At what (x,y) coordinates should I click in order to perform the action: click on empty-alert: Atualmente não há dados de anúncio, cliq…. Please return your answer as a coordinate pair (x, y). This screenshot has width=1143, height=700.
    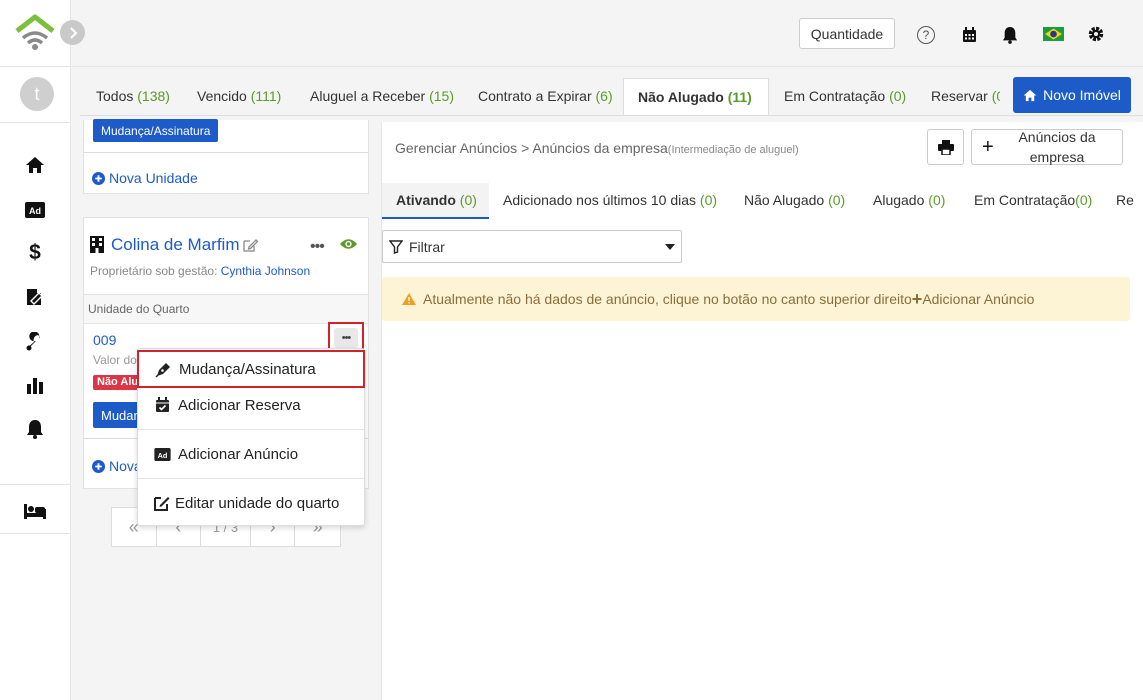
    Looking at the image, I should click on (756, 299).